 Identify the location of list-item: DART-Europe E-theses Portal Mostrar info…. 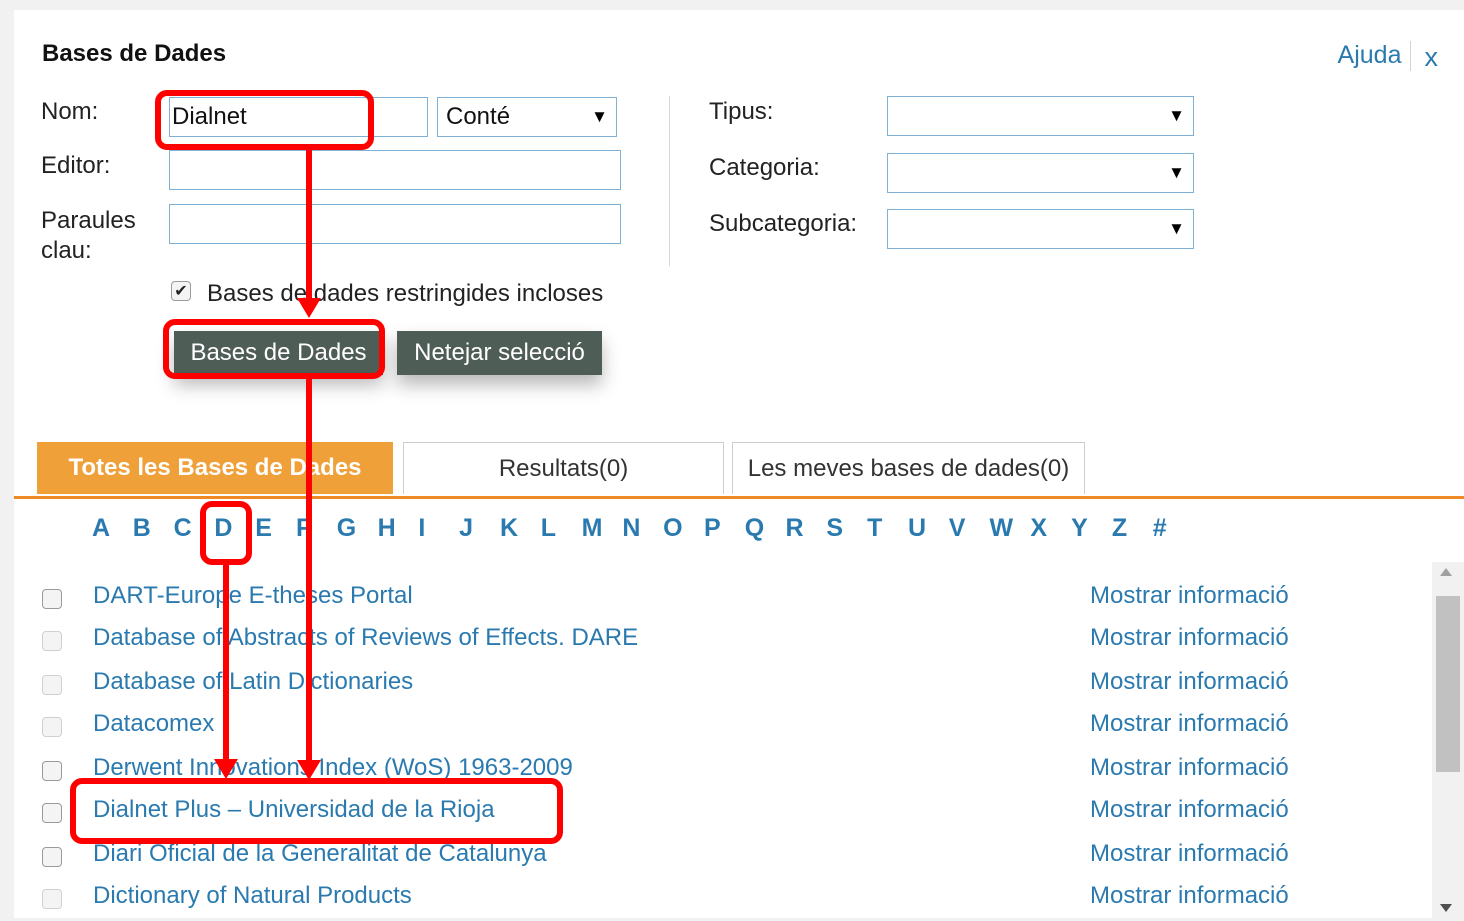
(714, 599).